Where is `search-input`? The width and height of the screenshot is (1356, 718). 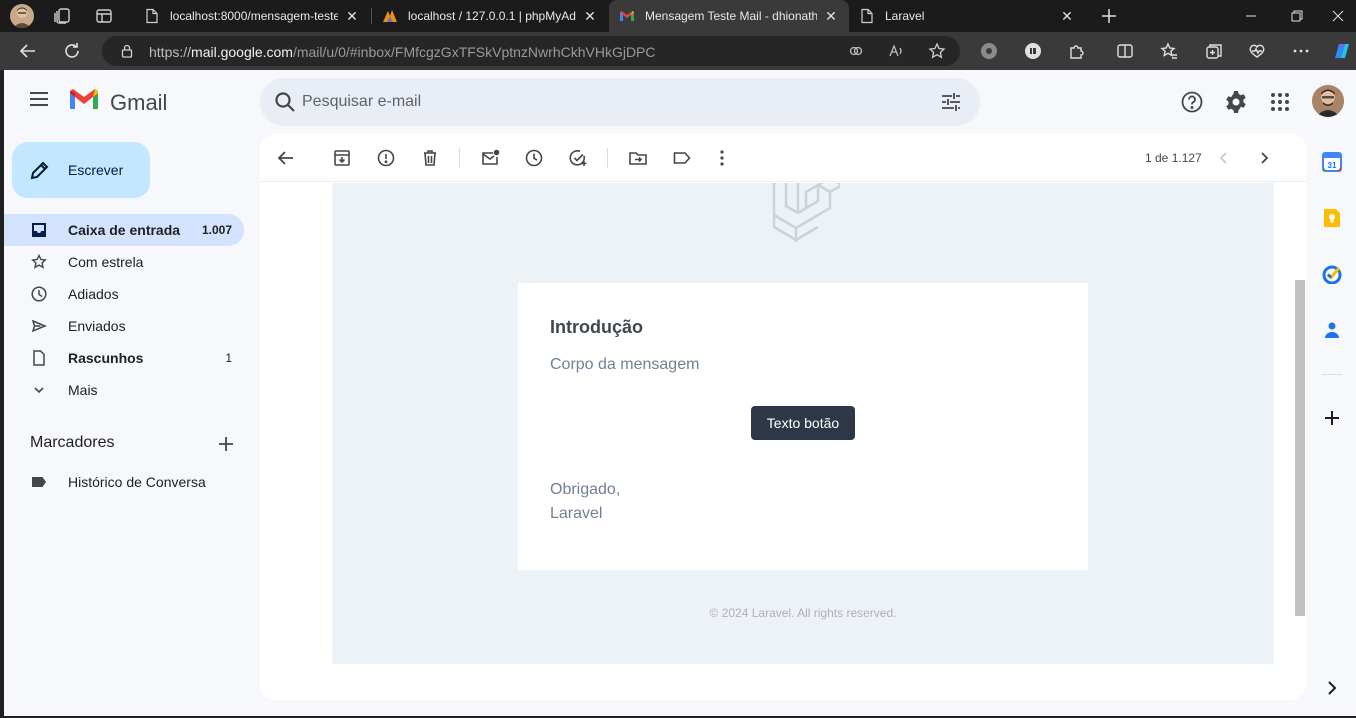 search-input is located at coordinates (612, 102).